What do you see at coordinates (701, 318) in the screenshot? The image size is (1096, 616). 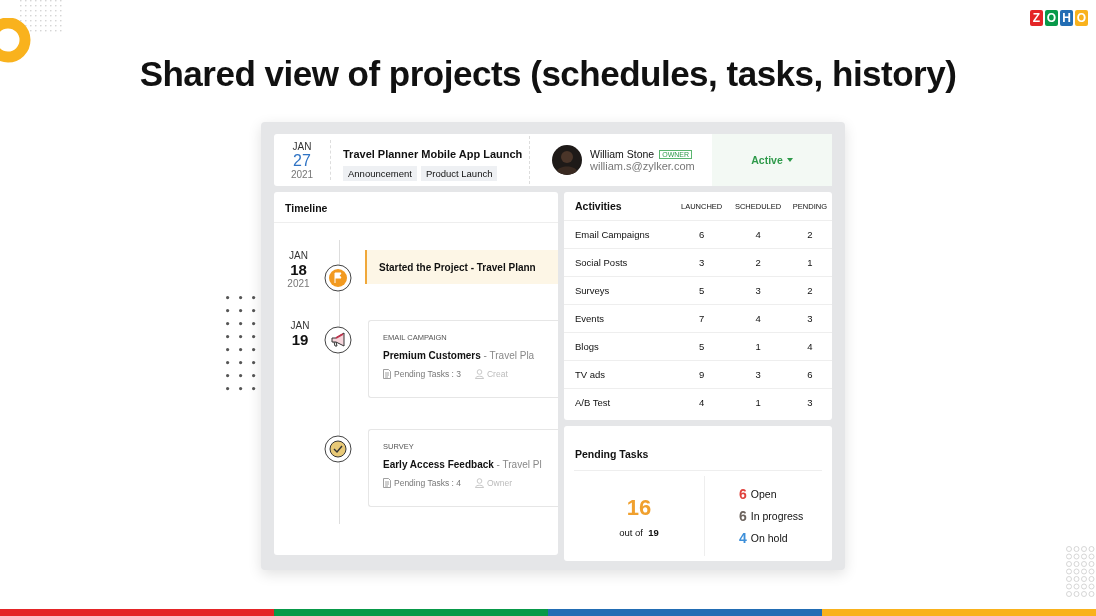 I see `table-cell: 7` at bounding box center [701, 318].